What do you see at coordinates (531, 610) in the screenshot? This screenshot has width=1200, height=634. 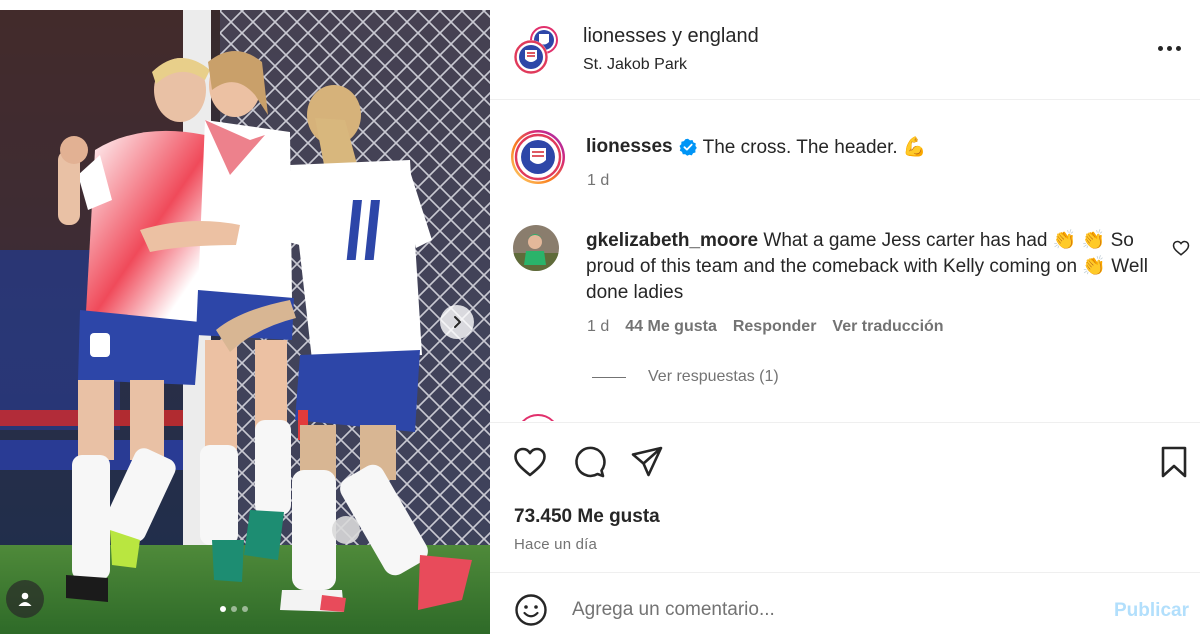 I see `emoji-icon` at bounding box center [531, 610].